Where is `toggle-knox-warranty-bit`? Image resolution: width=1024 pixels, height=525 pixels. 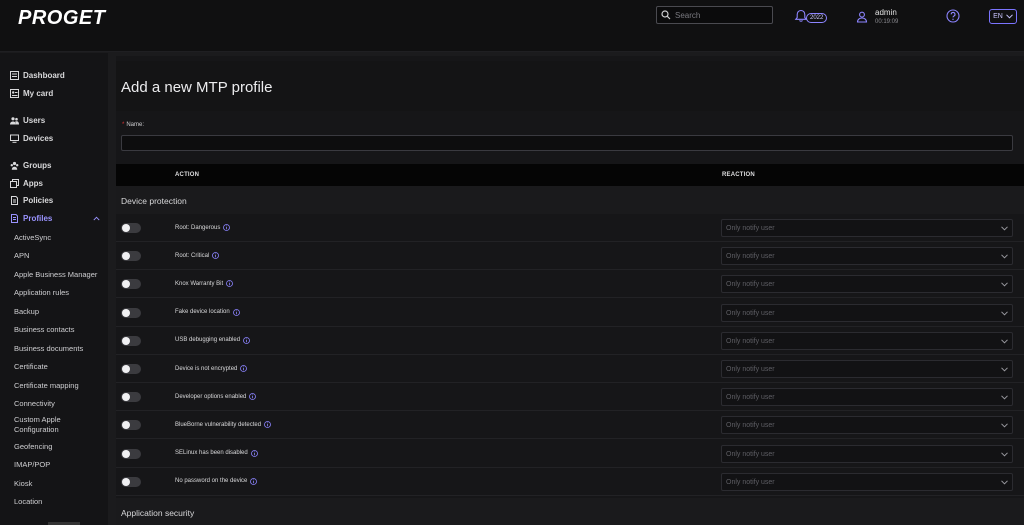 toggle-knox-warranty-bit is located at coordinates (131, 284).